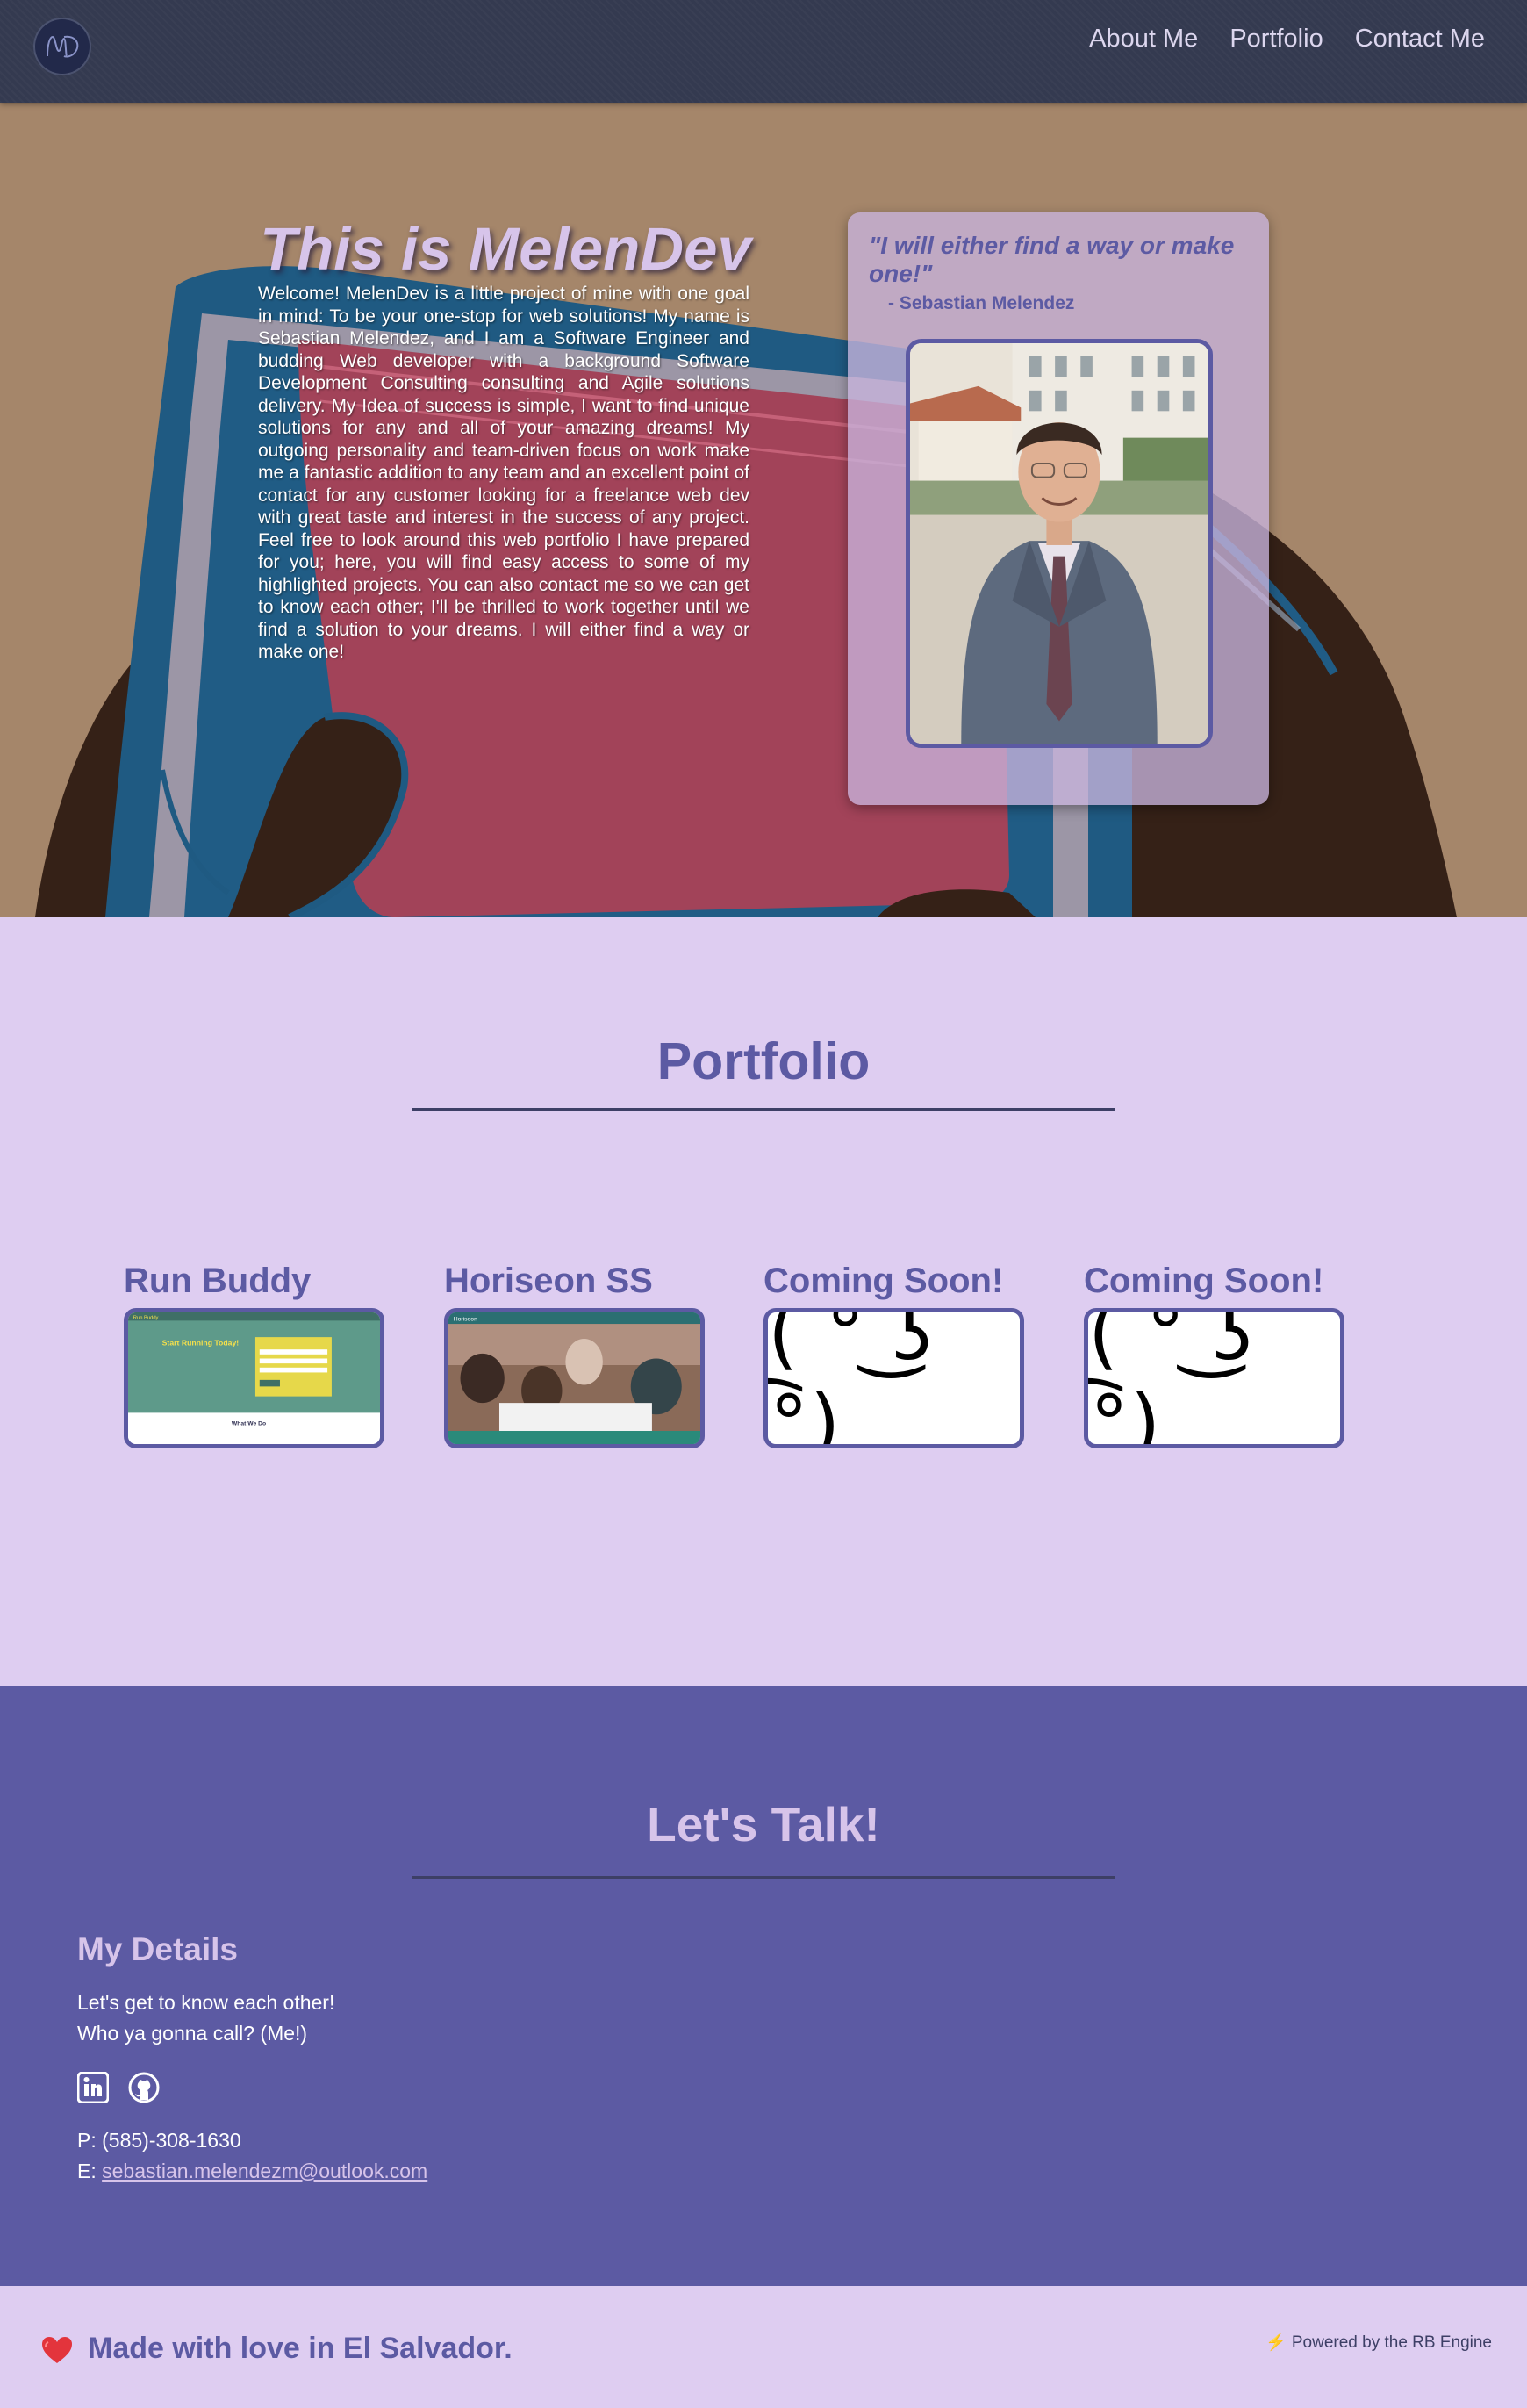  I want to click on powered-by-text: Powered by the RB Engine, so click(1392, 2342).